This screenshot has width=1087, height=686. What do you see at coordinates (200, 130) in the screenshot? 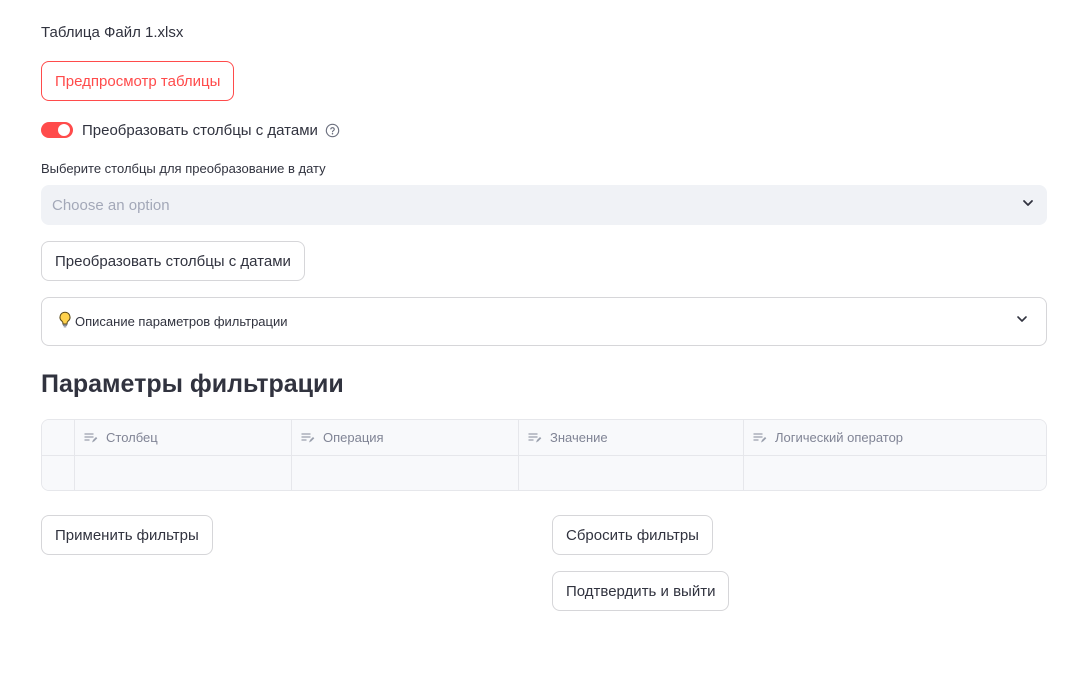
I see `toggle-label: Преобразовать столбцы с датами` at bounding box center [200, 130].